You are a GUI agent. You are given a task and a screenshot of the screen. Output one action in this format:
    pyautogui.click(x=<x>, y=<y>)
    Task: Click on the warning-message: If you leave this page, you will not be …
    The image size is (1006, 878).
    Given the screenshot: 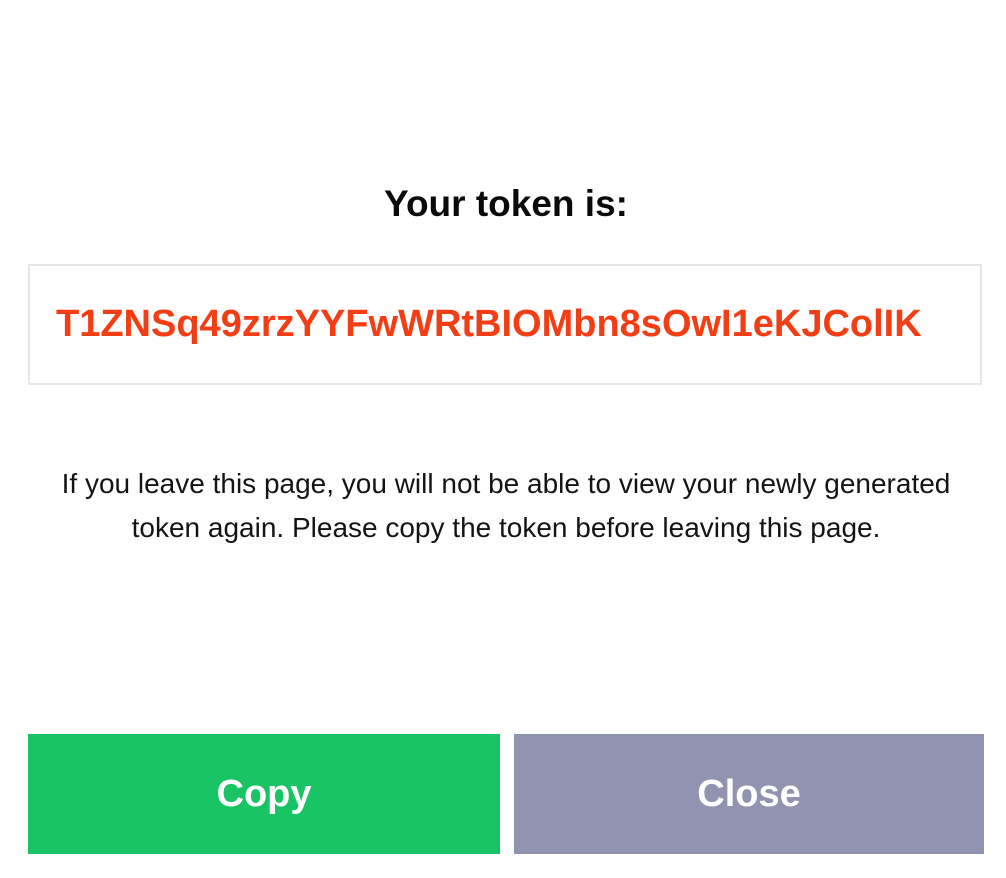 What is the action you would take?
    pyautogui.click(x=506, y=505)
    